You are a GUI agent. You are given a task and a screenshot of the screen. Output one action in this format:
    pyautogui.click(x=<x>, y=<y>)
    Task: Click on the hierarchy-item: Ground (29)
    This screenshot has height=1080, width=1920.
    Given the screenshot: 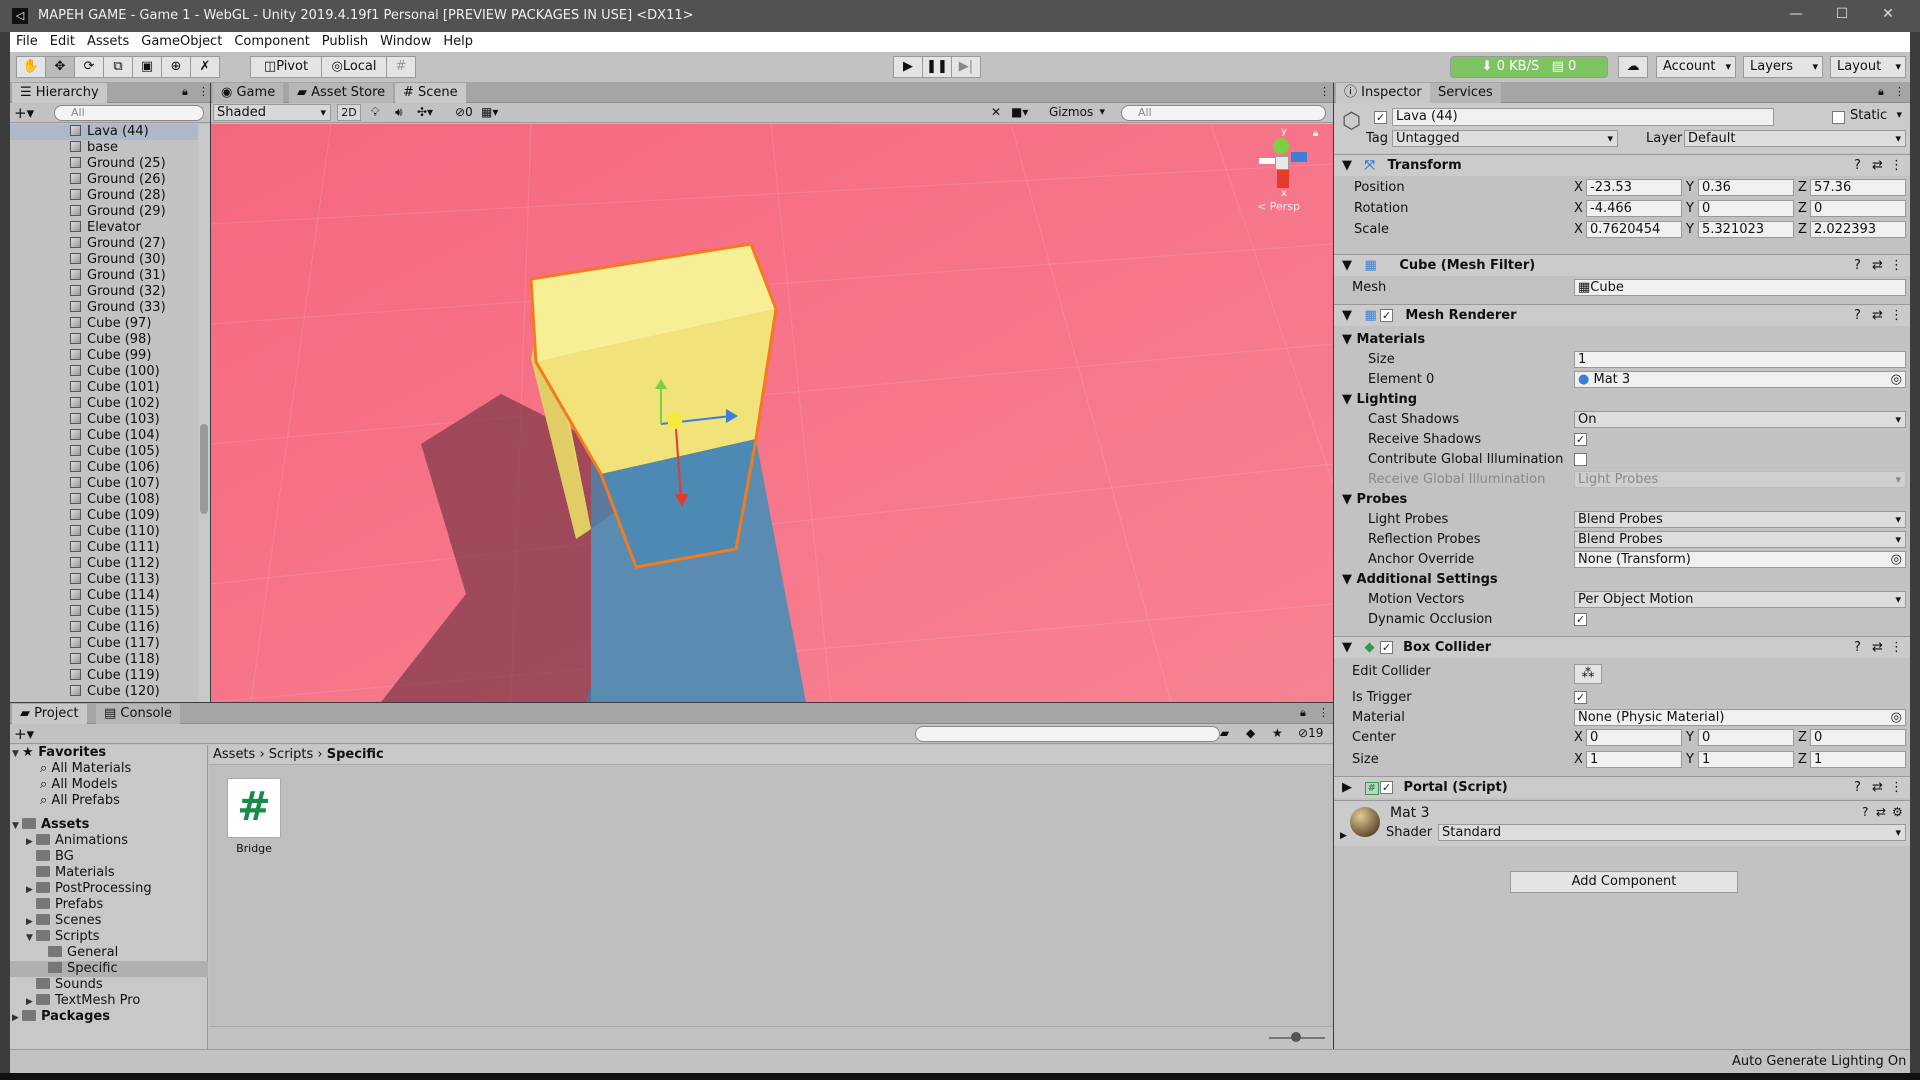 What is the action you would take?
    pyautogui.click(x=105, y=212)
    